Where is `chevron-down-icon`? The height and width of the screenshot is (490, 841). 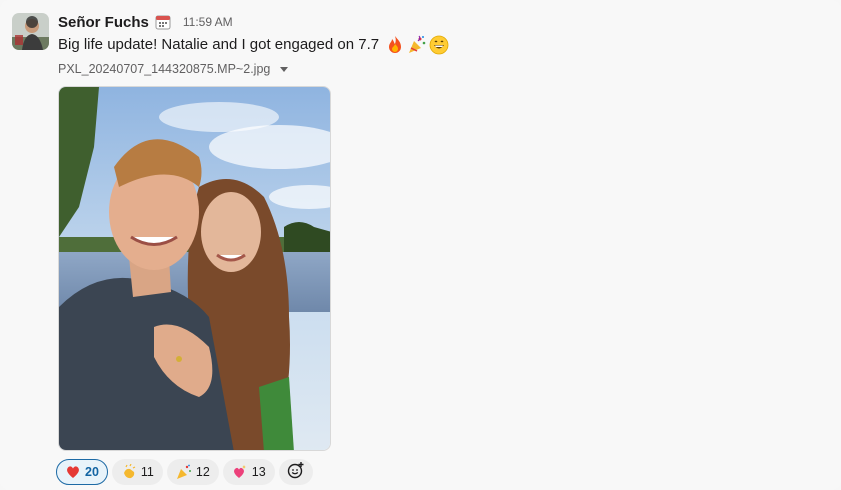
chevron-down-icon is located at coordinates (284, 69).